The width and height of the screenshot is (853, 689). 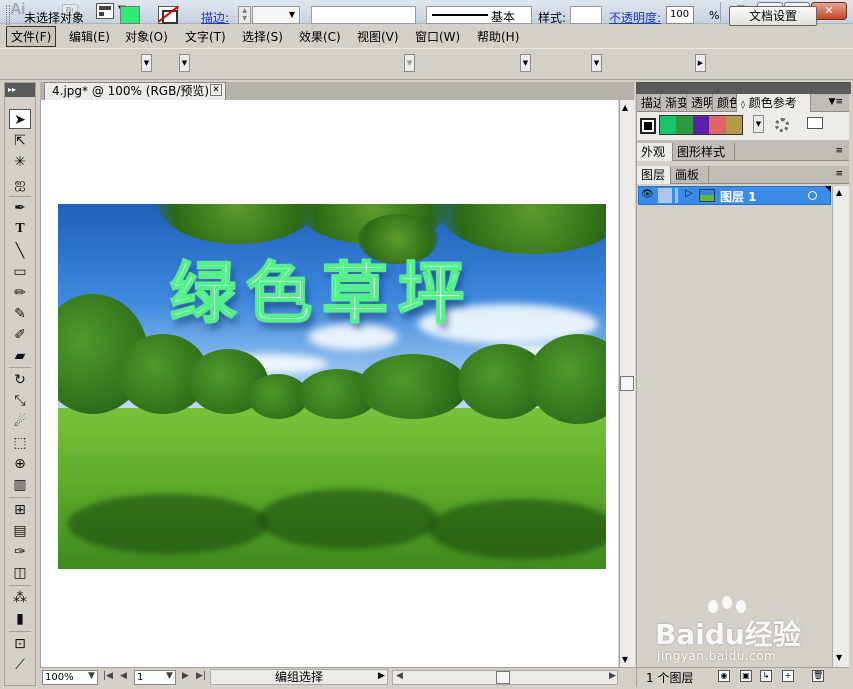 I want to click on menu-type: 文字(T), so click(x=205, y=36).